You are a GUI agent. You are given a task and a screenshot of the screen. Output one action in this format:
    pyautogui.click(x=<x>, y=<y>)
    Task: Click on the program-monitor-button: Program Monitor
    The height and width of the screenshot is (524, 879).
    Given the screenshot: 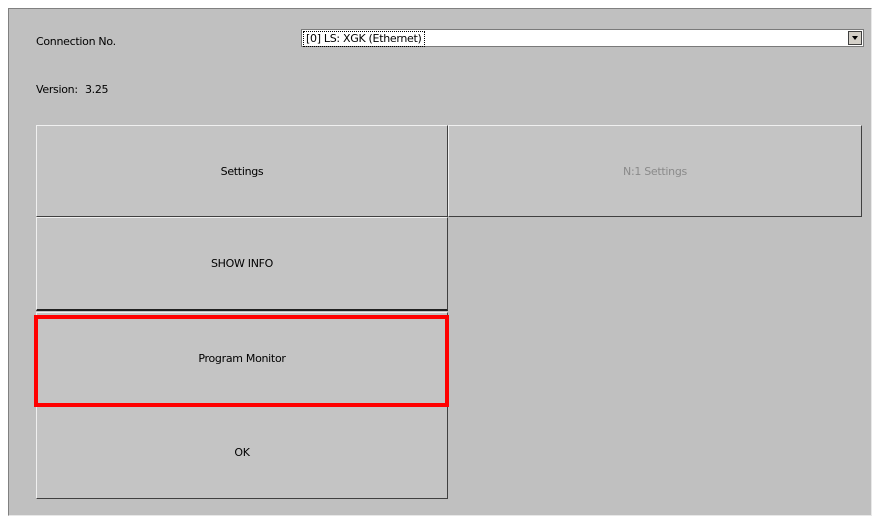 What is the action you would take?
    pyautogui.click(x=242, y=358)
    